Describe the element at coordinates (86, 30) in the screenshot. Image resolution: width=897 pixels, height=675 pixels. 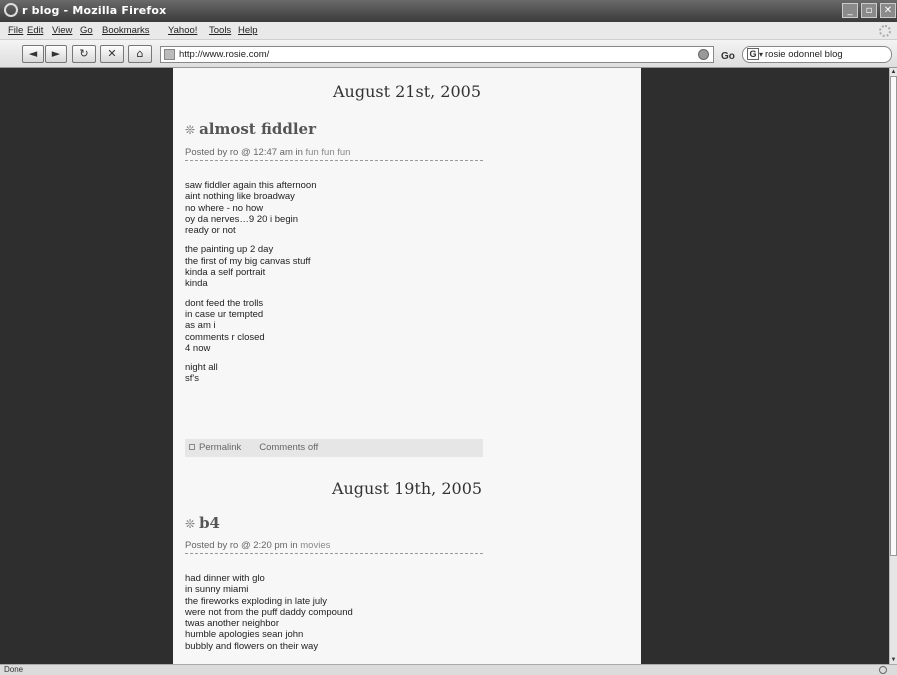
I see `menu-go: Go` at that location.